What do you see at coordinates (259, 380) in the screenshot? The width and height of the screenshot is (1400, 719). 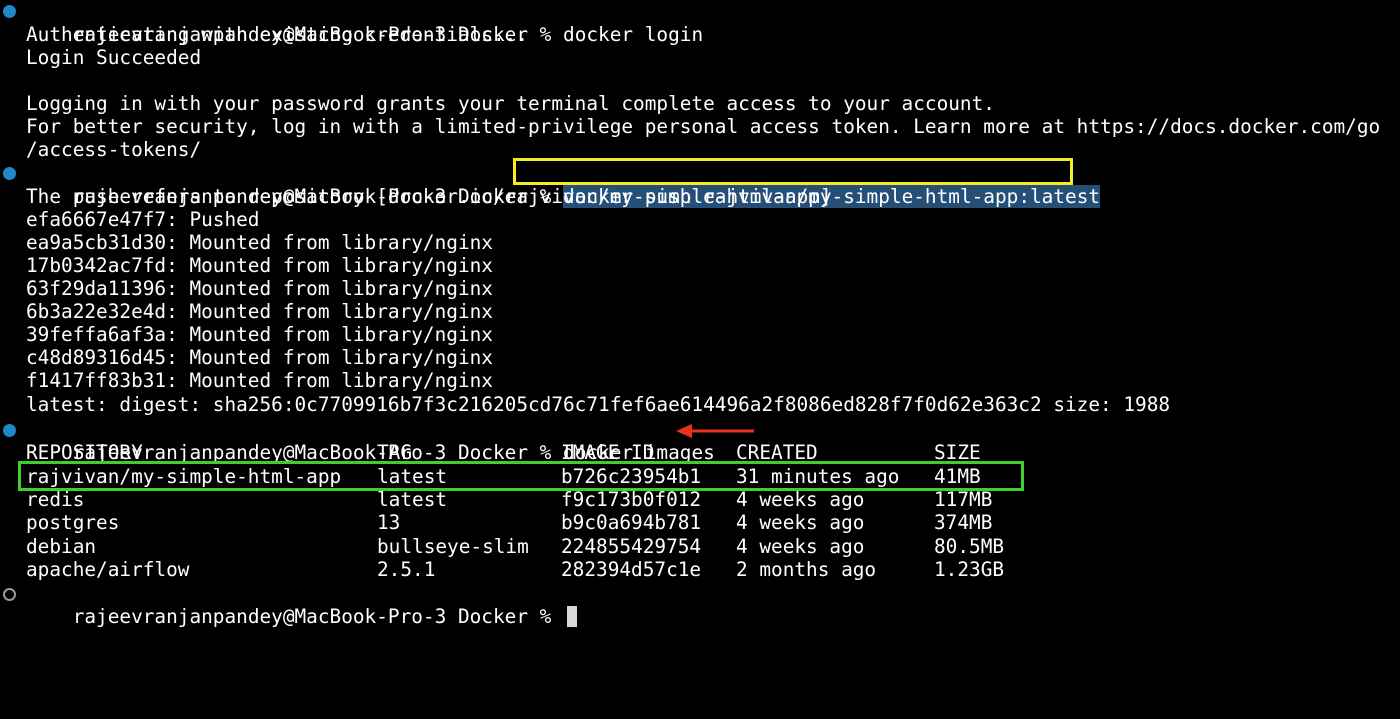 I see `output-line: f1417ff83b31: Mounted from library/nginx` at bounding box center [259, 380].